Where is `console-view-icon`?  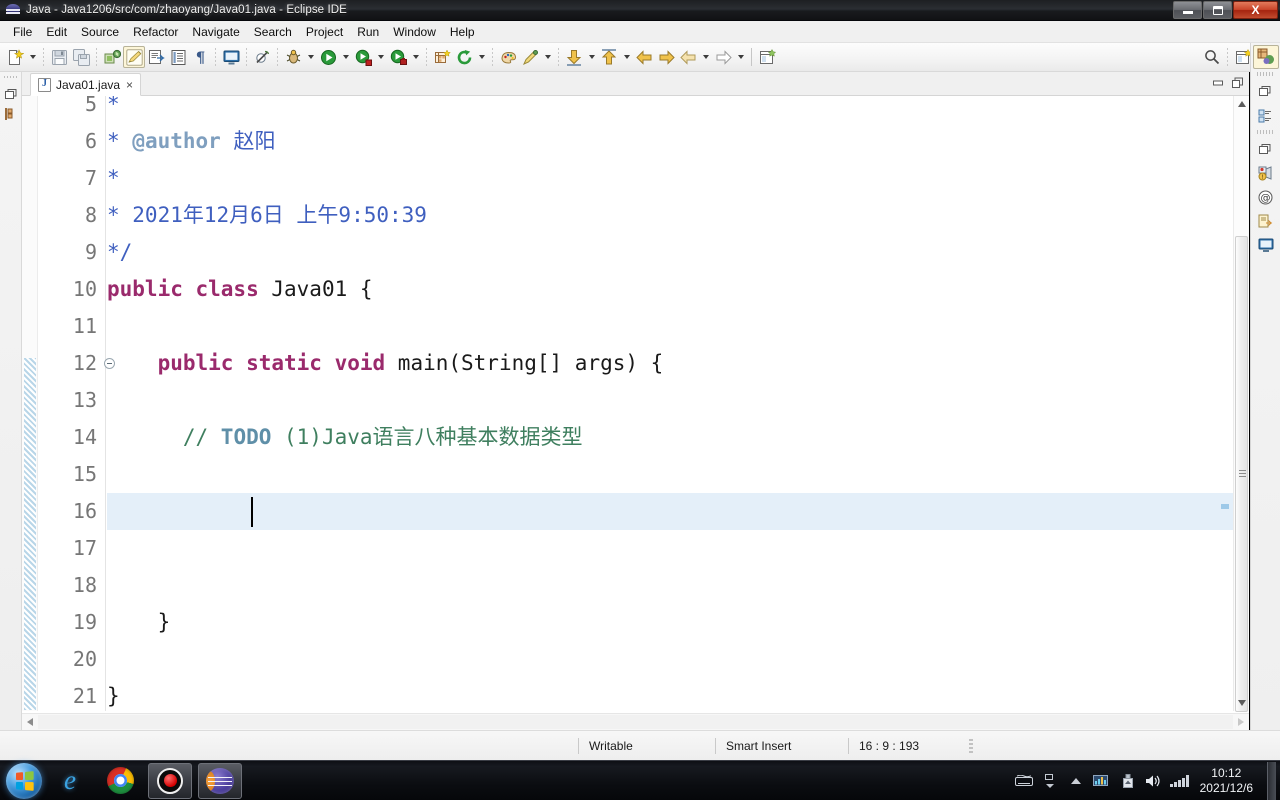
console-view-icon is located at coordinates (1266, 245).